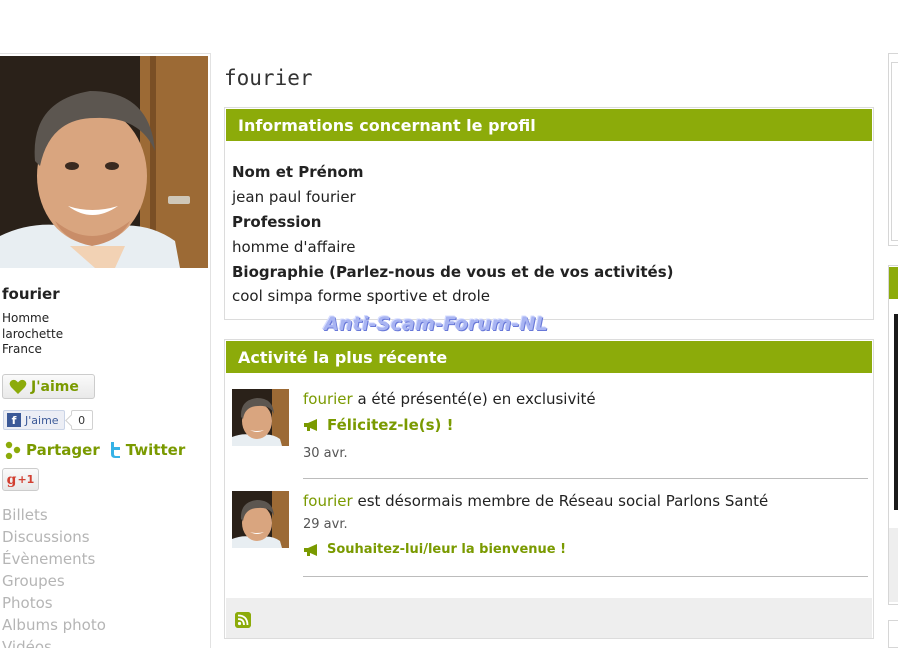  I want to click on like-label: J'aime, so click(55, 386).